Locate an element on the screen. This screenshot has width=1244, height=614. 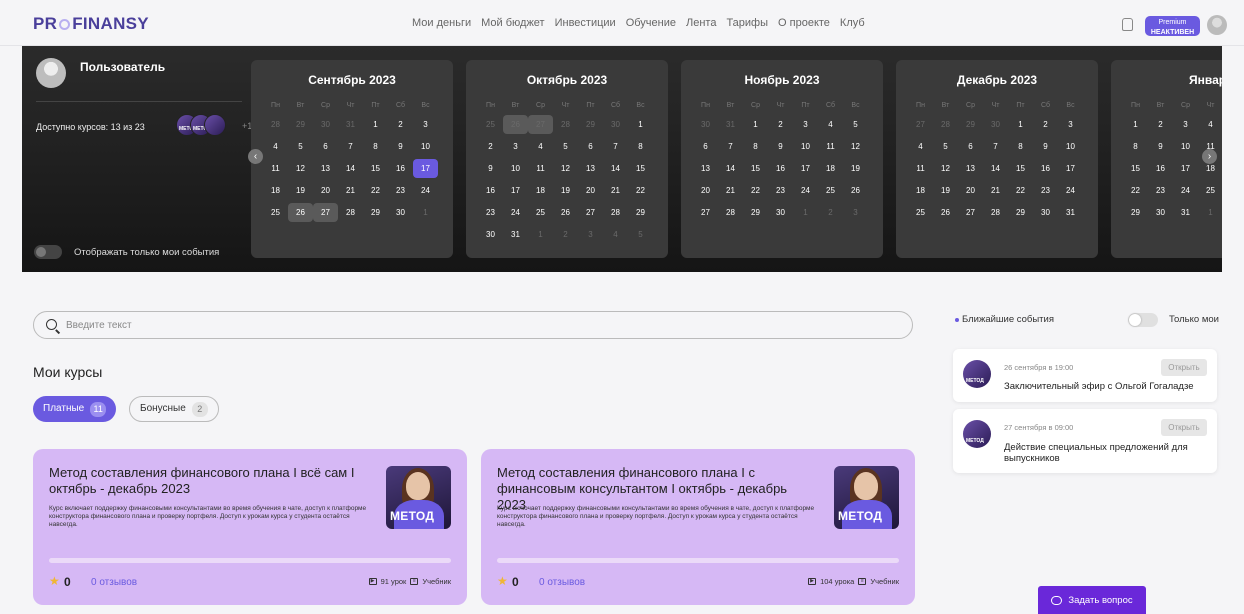
nav-item-budget: Мой бюджет is located at coordinates (512, 23).